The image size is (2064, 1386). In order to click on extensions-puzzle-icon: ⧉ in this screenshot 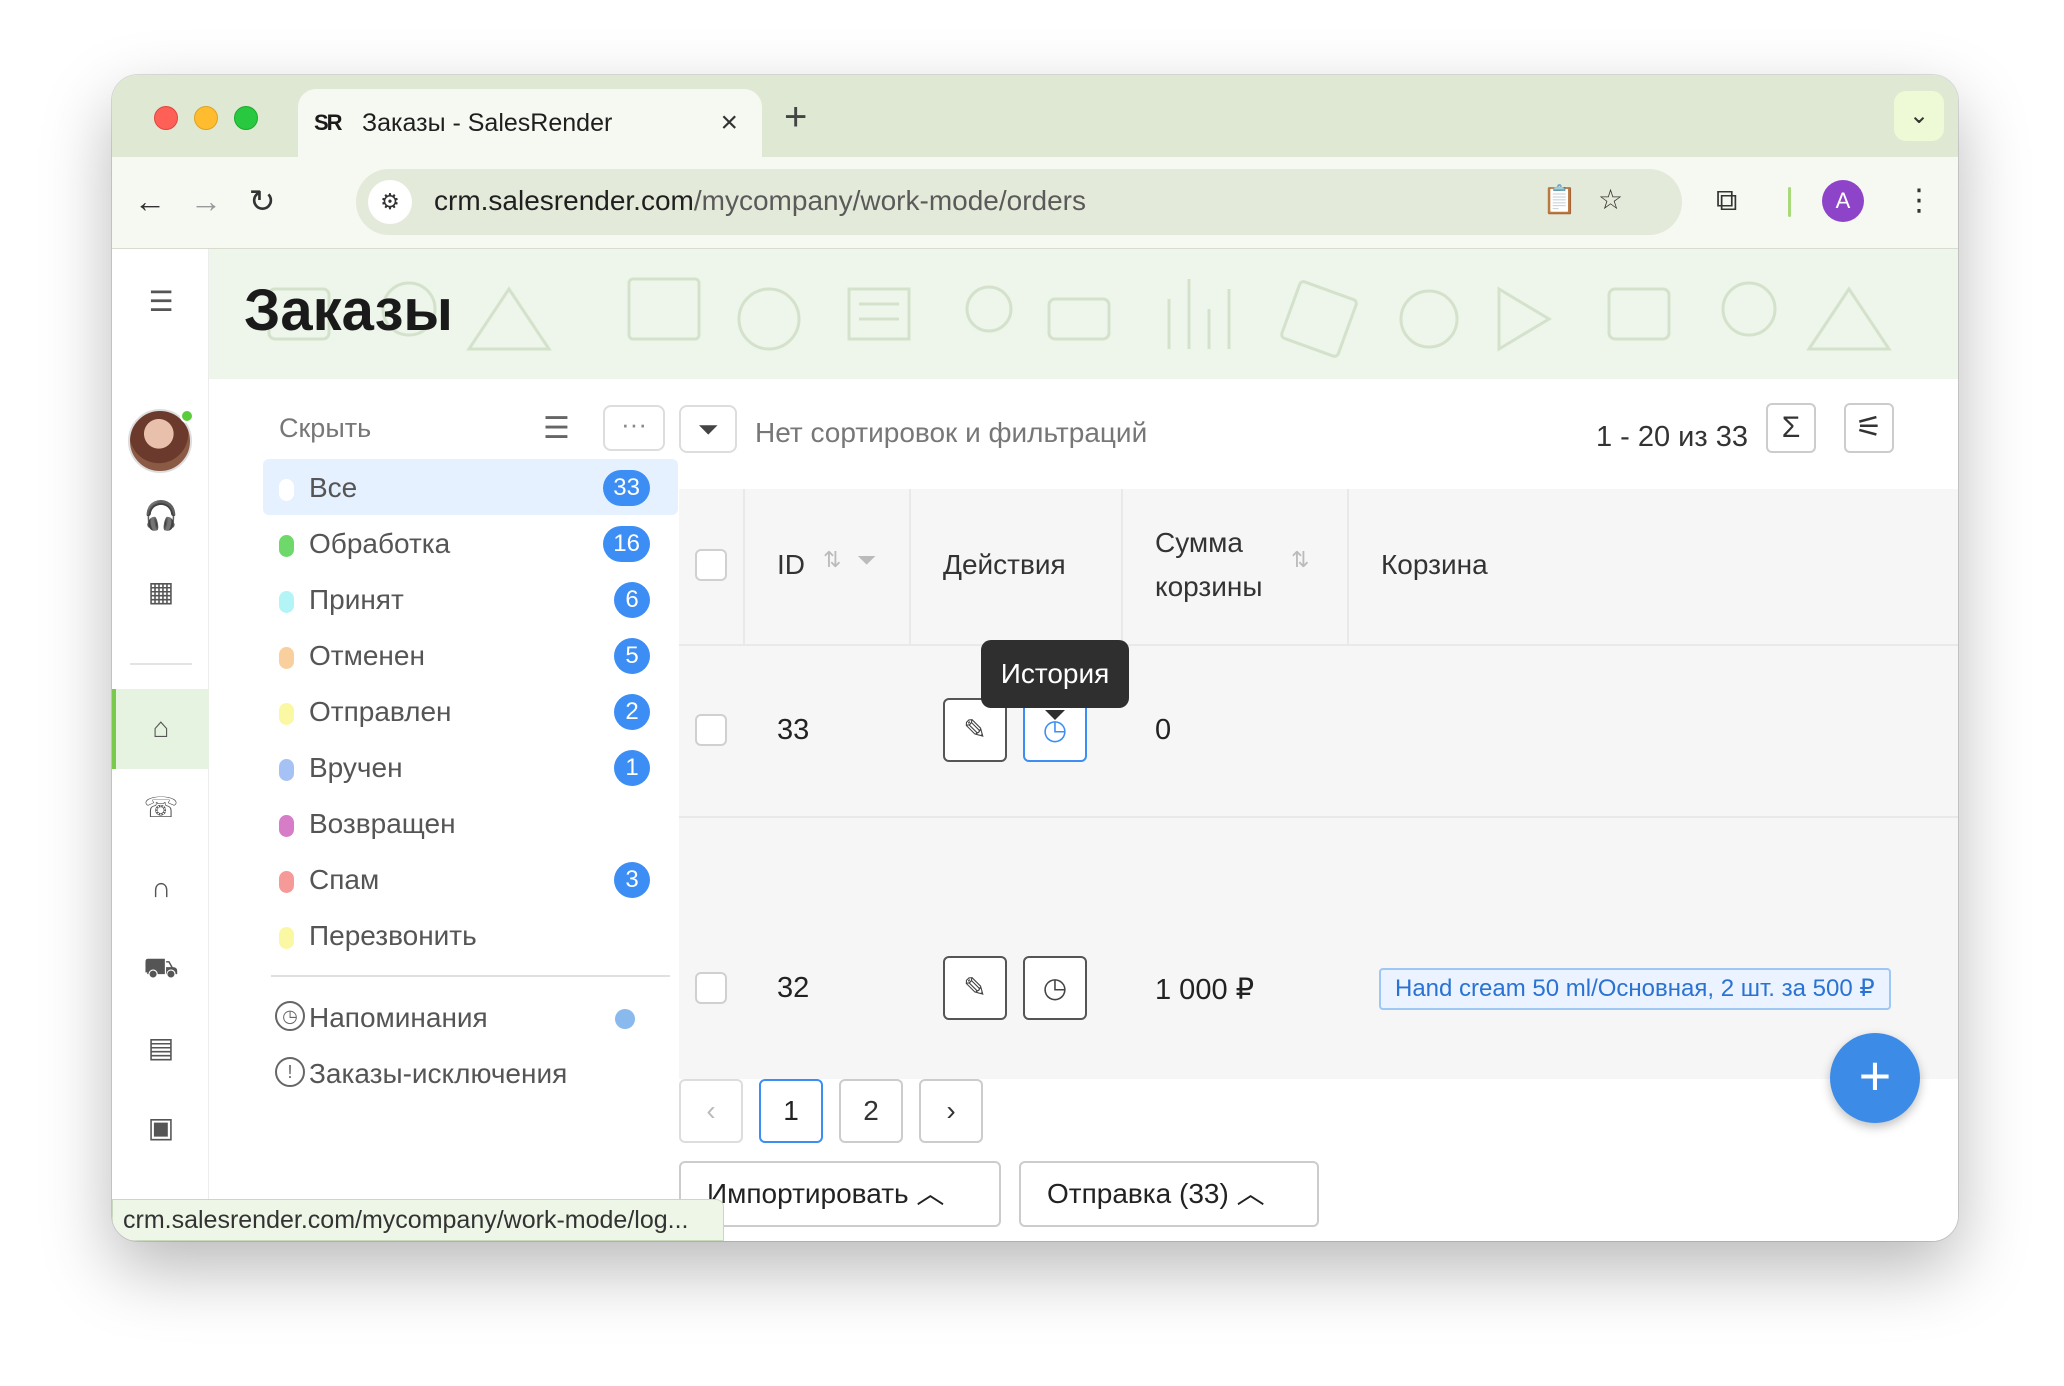, I will do `click(1726, 201)`.